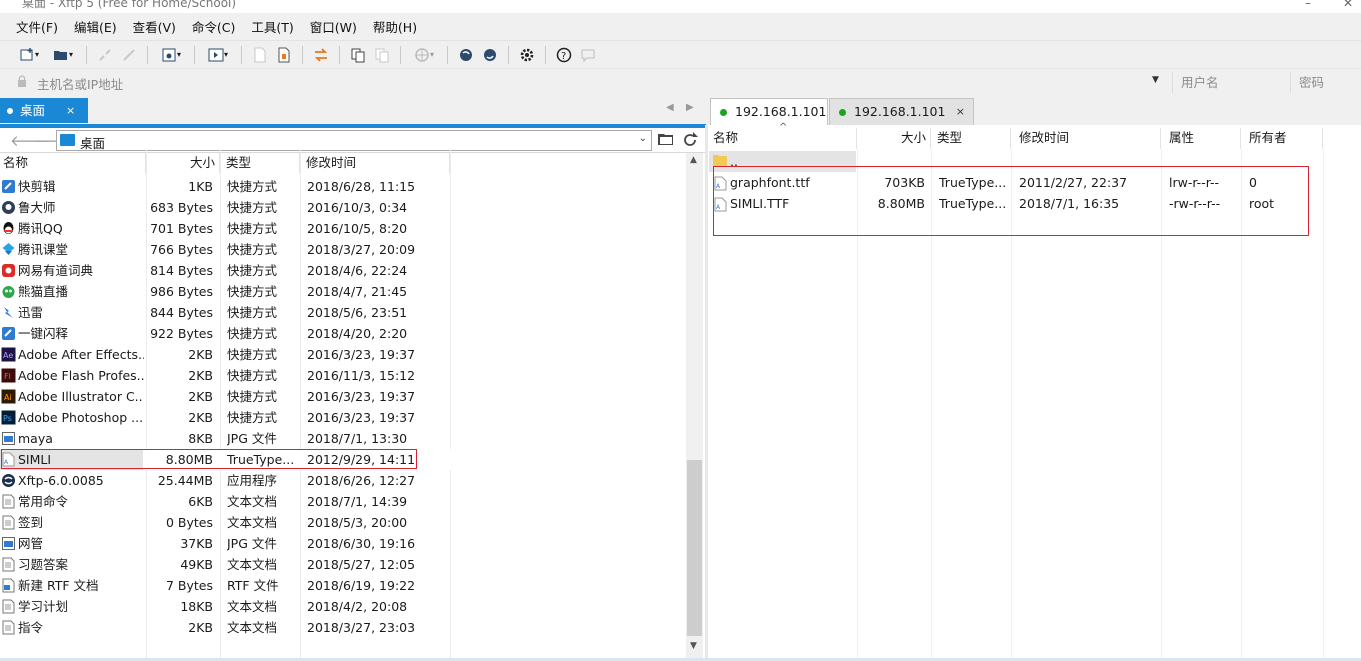 This screenshot has width=1361, height=661. I want to click on minimize-icon: –, so click(1308, 5).